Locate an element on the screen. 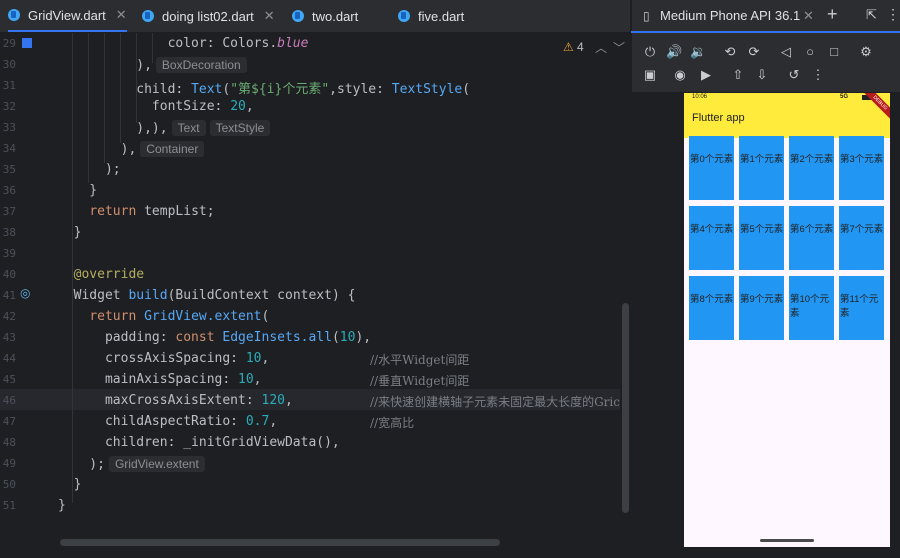  code-line: mainAxisSpacing: 10, is located at coordinates (160, 379).